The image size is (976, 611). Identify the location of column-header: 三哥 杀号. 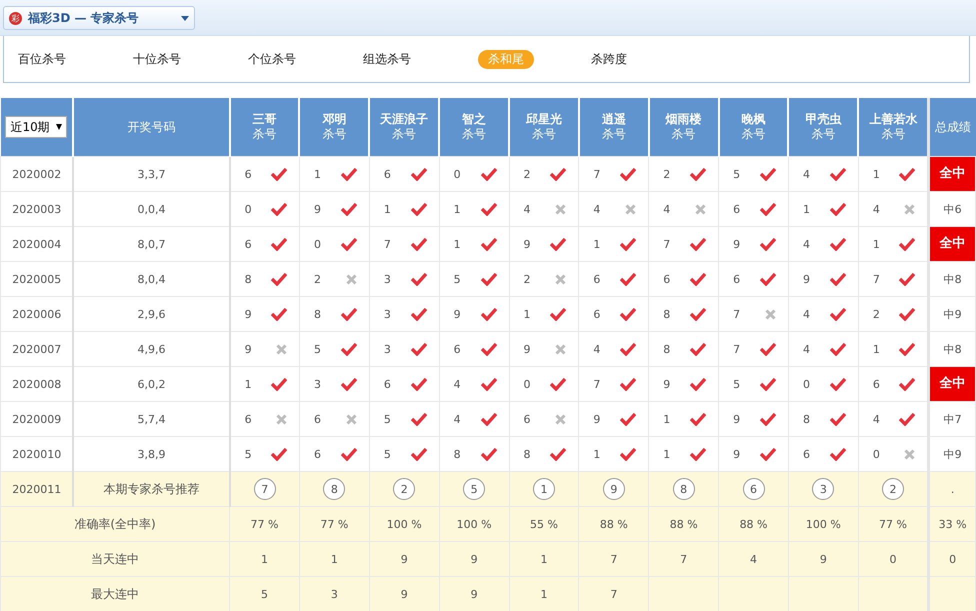
(265, 127).